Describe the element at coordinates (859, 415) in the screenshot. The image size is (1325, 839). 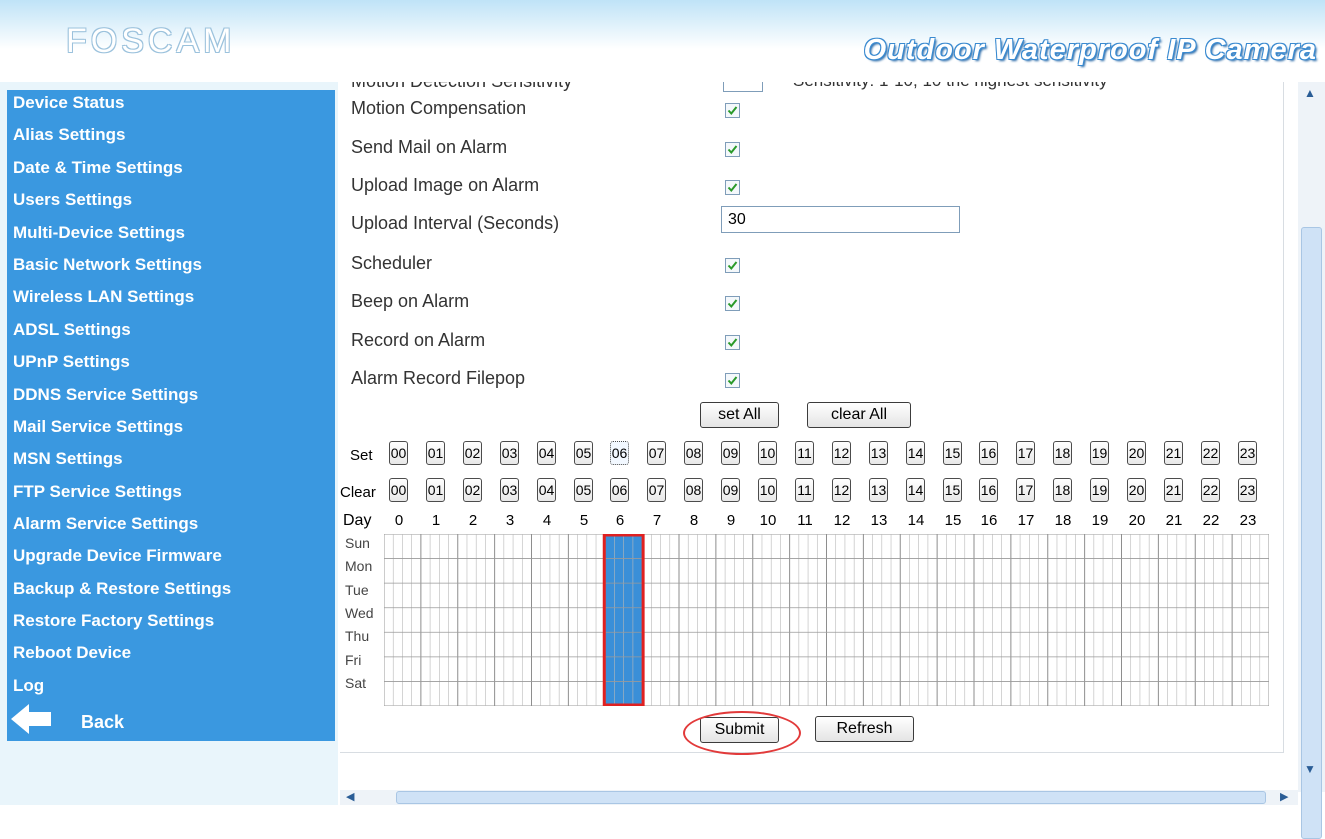
I see `clear-all-button: clear All` at that location.